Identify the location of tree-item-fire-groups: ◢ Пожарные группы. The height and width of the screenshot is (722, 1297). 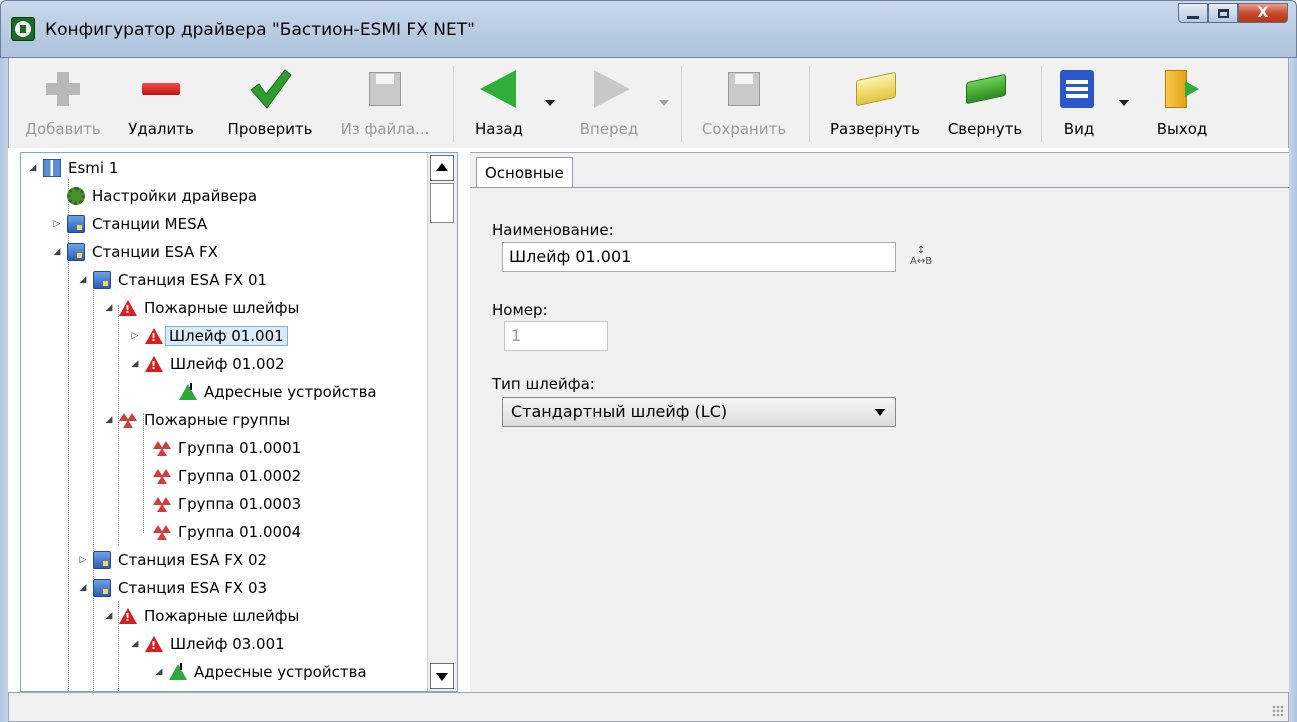
(197, 420).